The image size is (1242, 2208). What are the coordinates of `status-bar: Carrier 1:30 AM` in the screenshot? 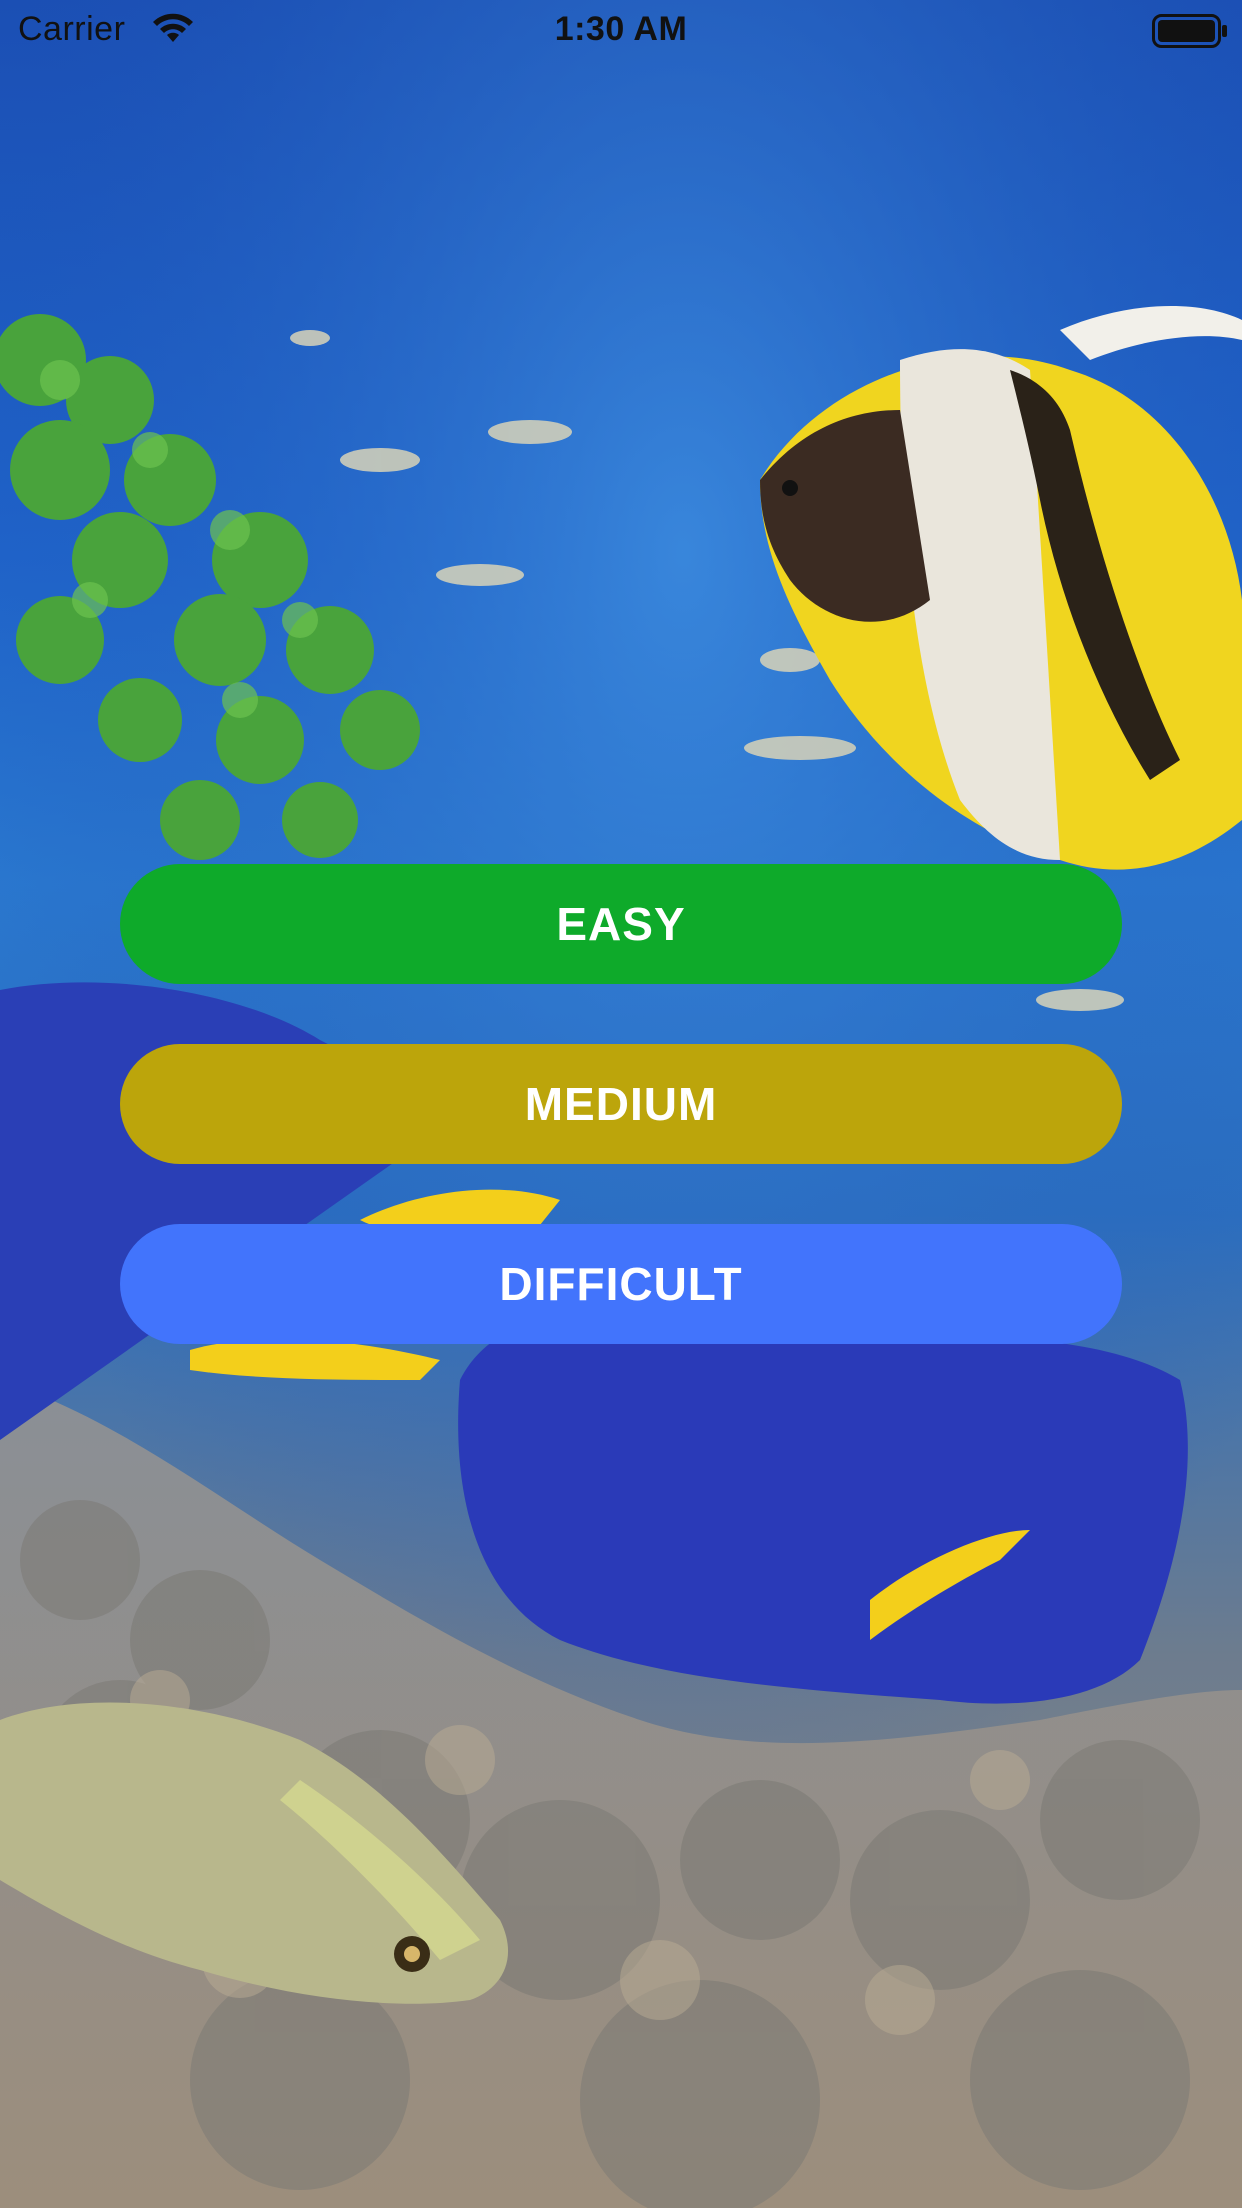 It's located at (621, 31).